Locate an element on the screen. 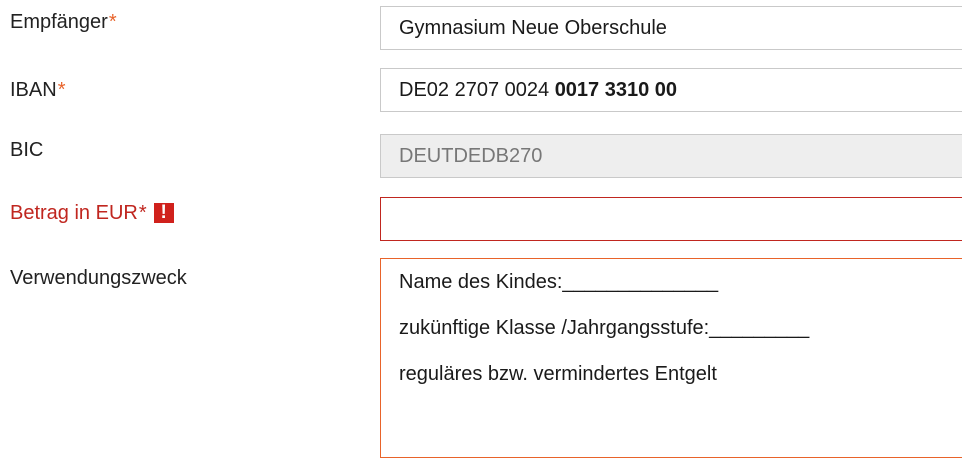  bic-label-text: BIC is located at coordinates (27, 150).